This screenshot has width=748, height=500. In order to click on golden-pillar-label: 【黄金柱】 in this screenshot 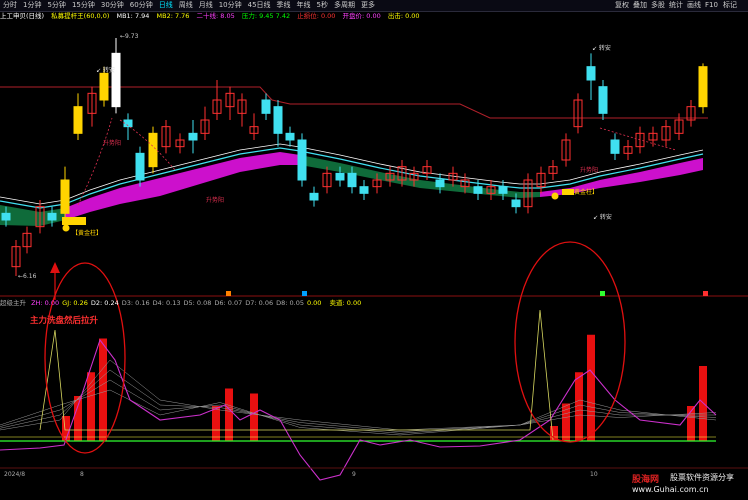, I will do `click(87, 233)`.